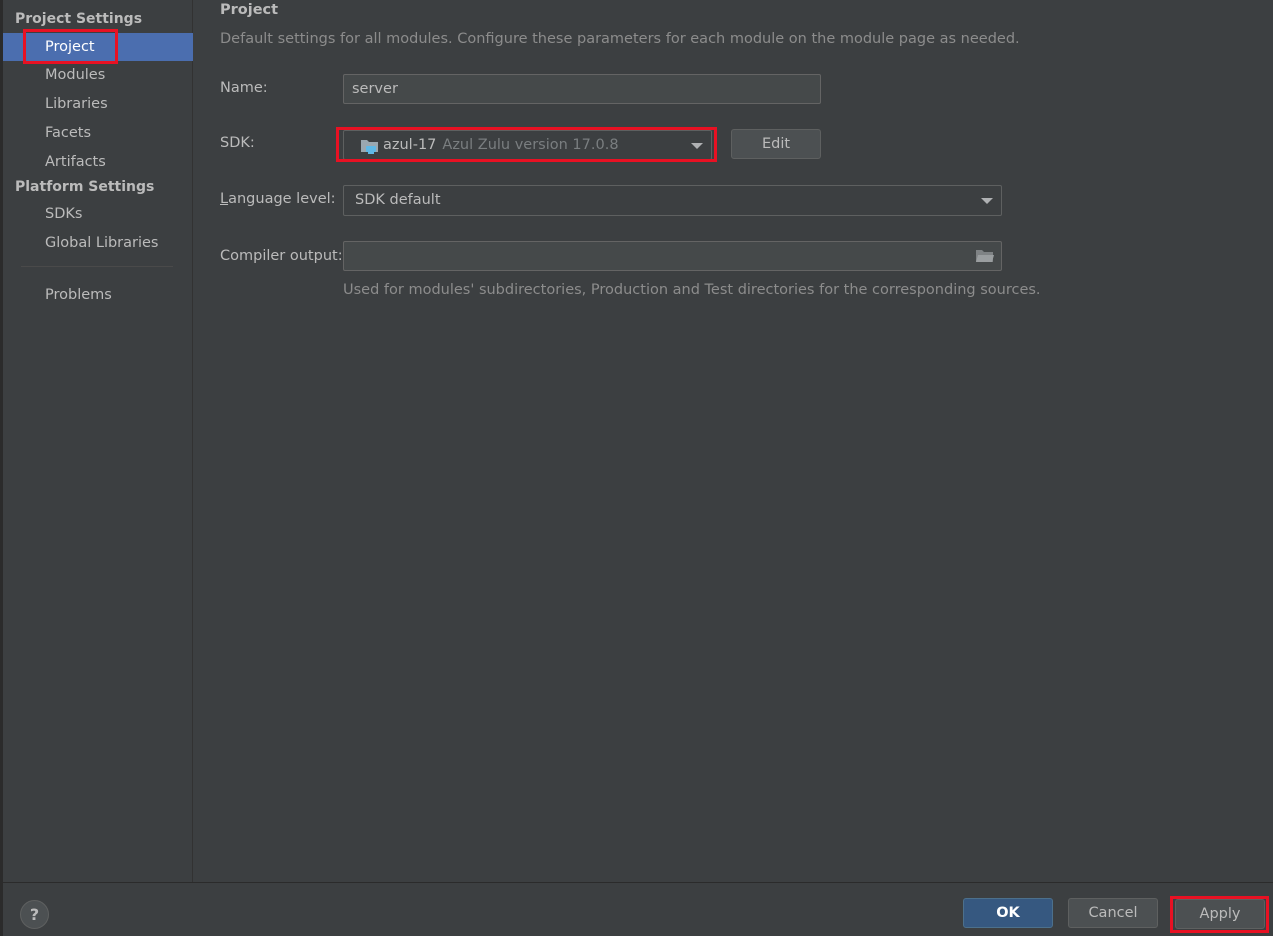  I want to click on apply-button: Apply, so click(1220, 914).